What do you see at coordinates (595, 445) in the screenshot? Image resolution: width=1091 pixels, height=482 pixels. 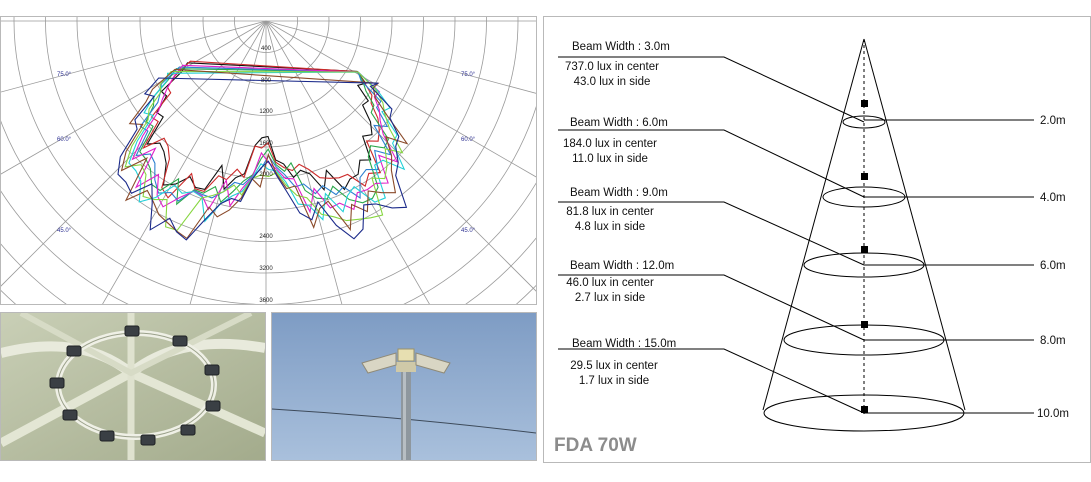 I see `product-title: FDA 70W` at bounding box center [595, 445].